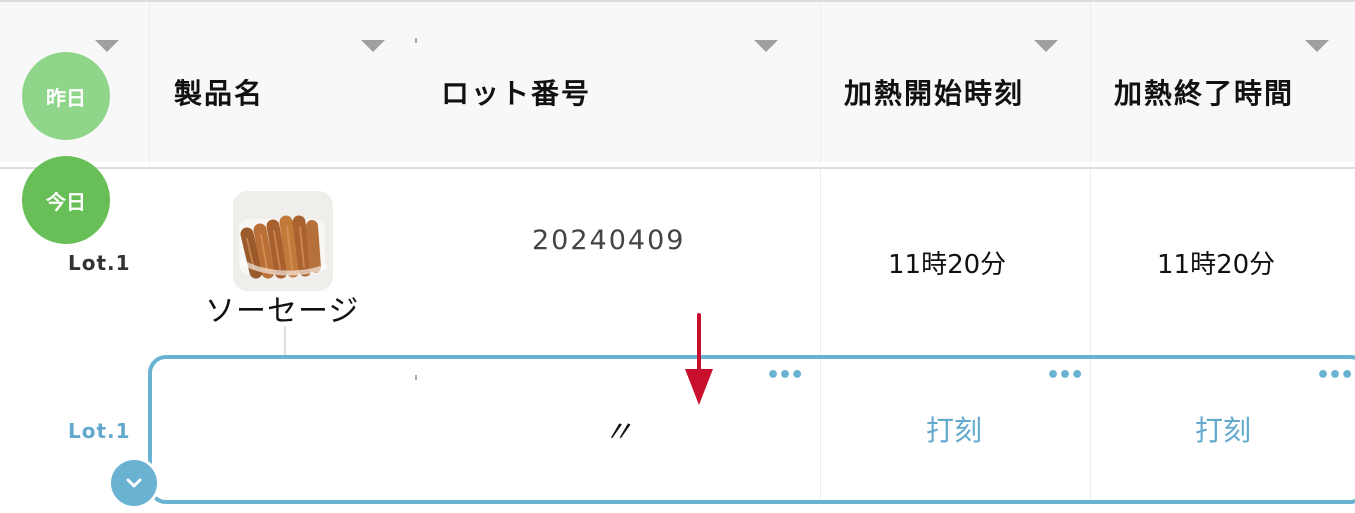 The height and width of the screenshot is (513, 1355). Describe the element at coordinates (1317, 46) in the screenshot. I see `heating-end-sort-icon` at that location.